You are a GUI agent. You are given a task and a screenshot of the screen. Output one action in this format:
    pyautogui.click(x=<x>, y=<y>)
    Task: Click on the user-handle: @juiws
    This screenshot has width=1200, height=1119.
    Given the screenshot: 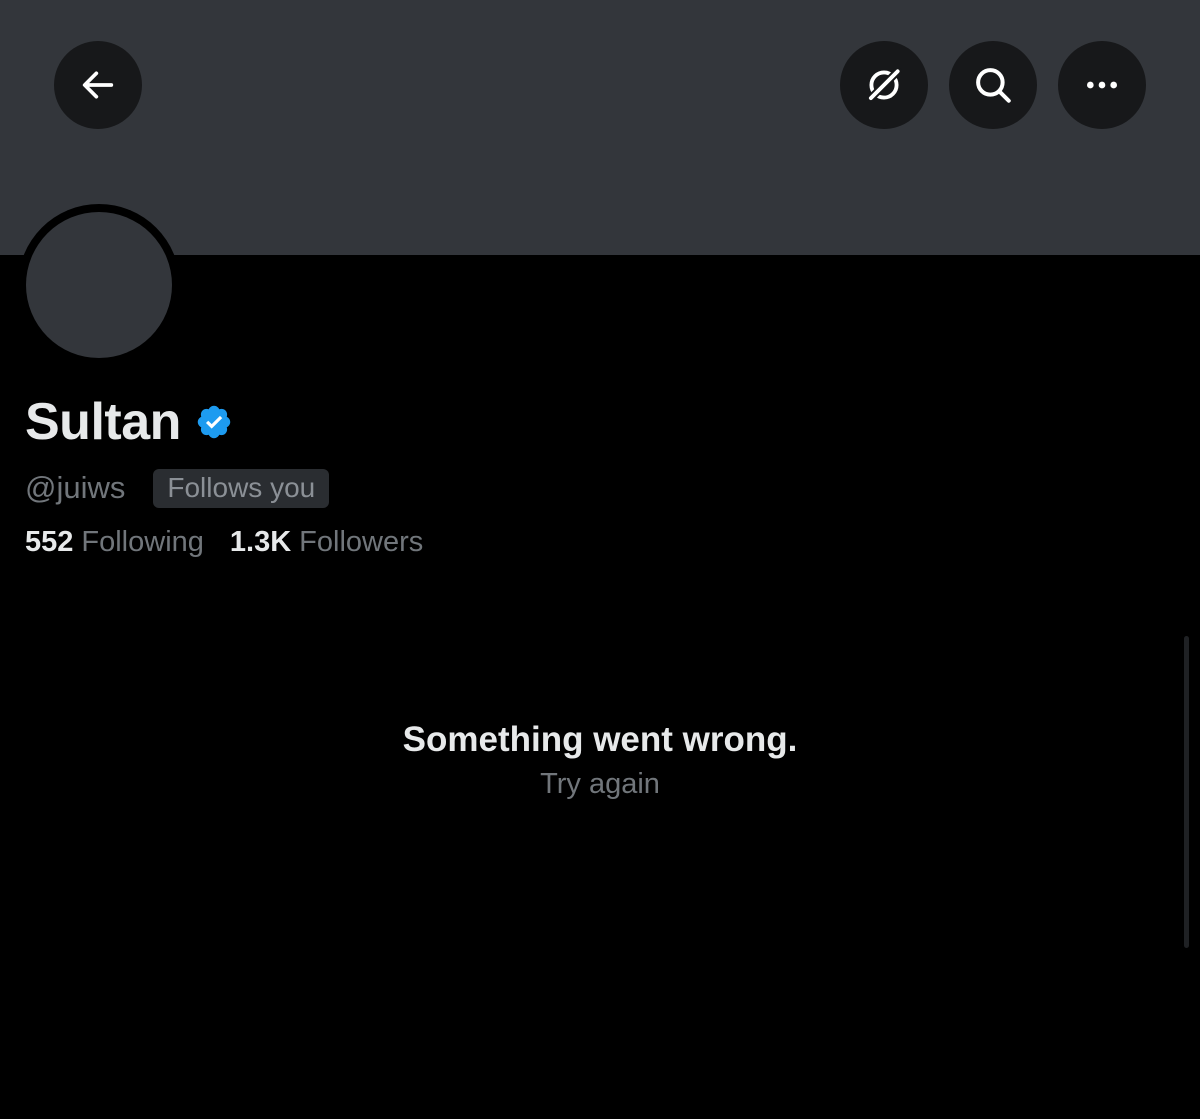 What is the action you would take?
    pyautogui.click(x=75, y=487)
    